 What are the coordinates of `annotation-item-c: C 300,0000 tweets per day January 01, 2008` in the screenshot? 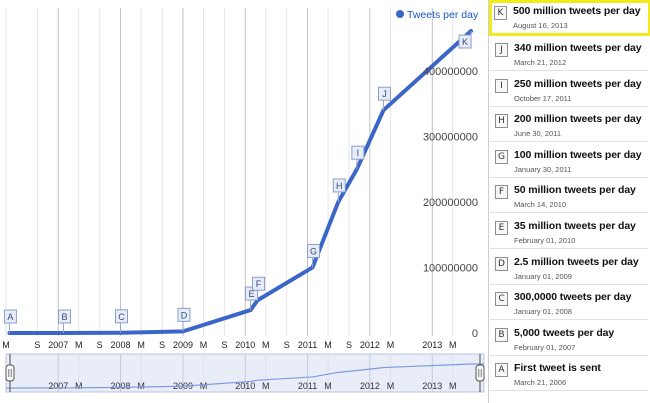 It's located at (569, 303).